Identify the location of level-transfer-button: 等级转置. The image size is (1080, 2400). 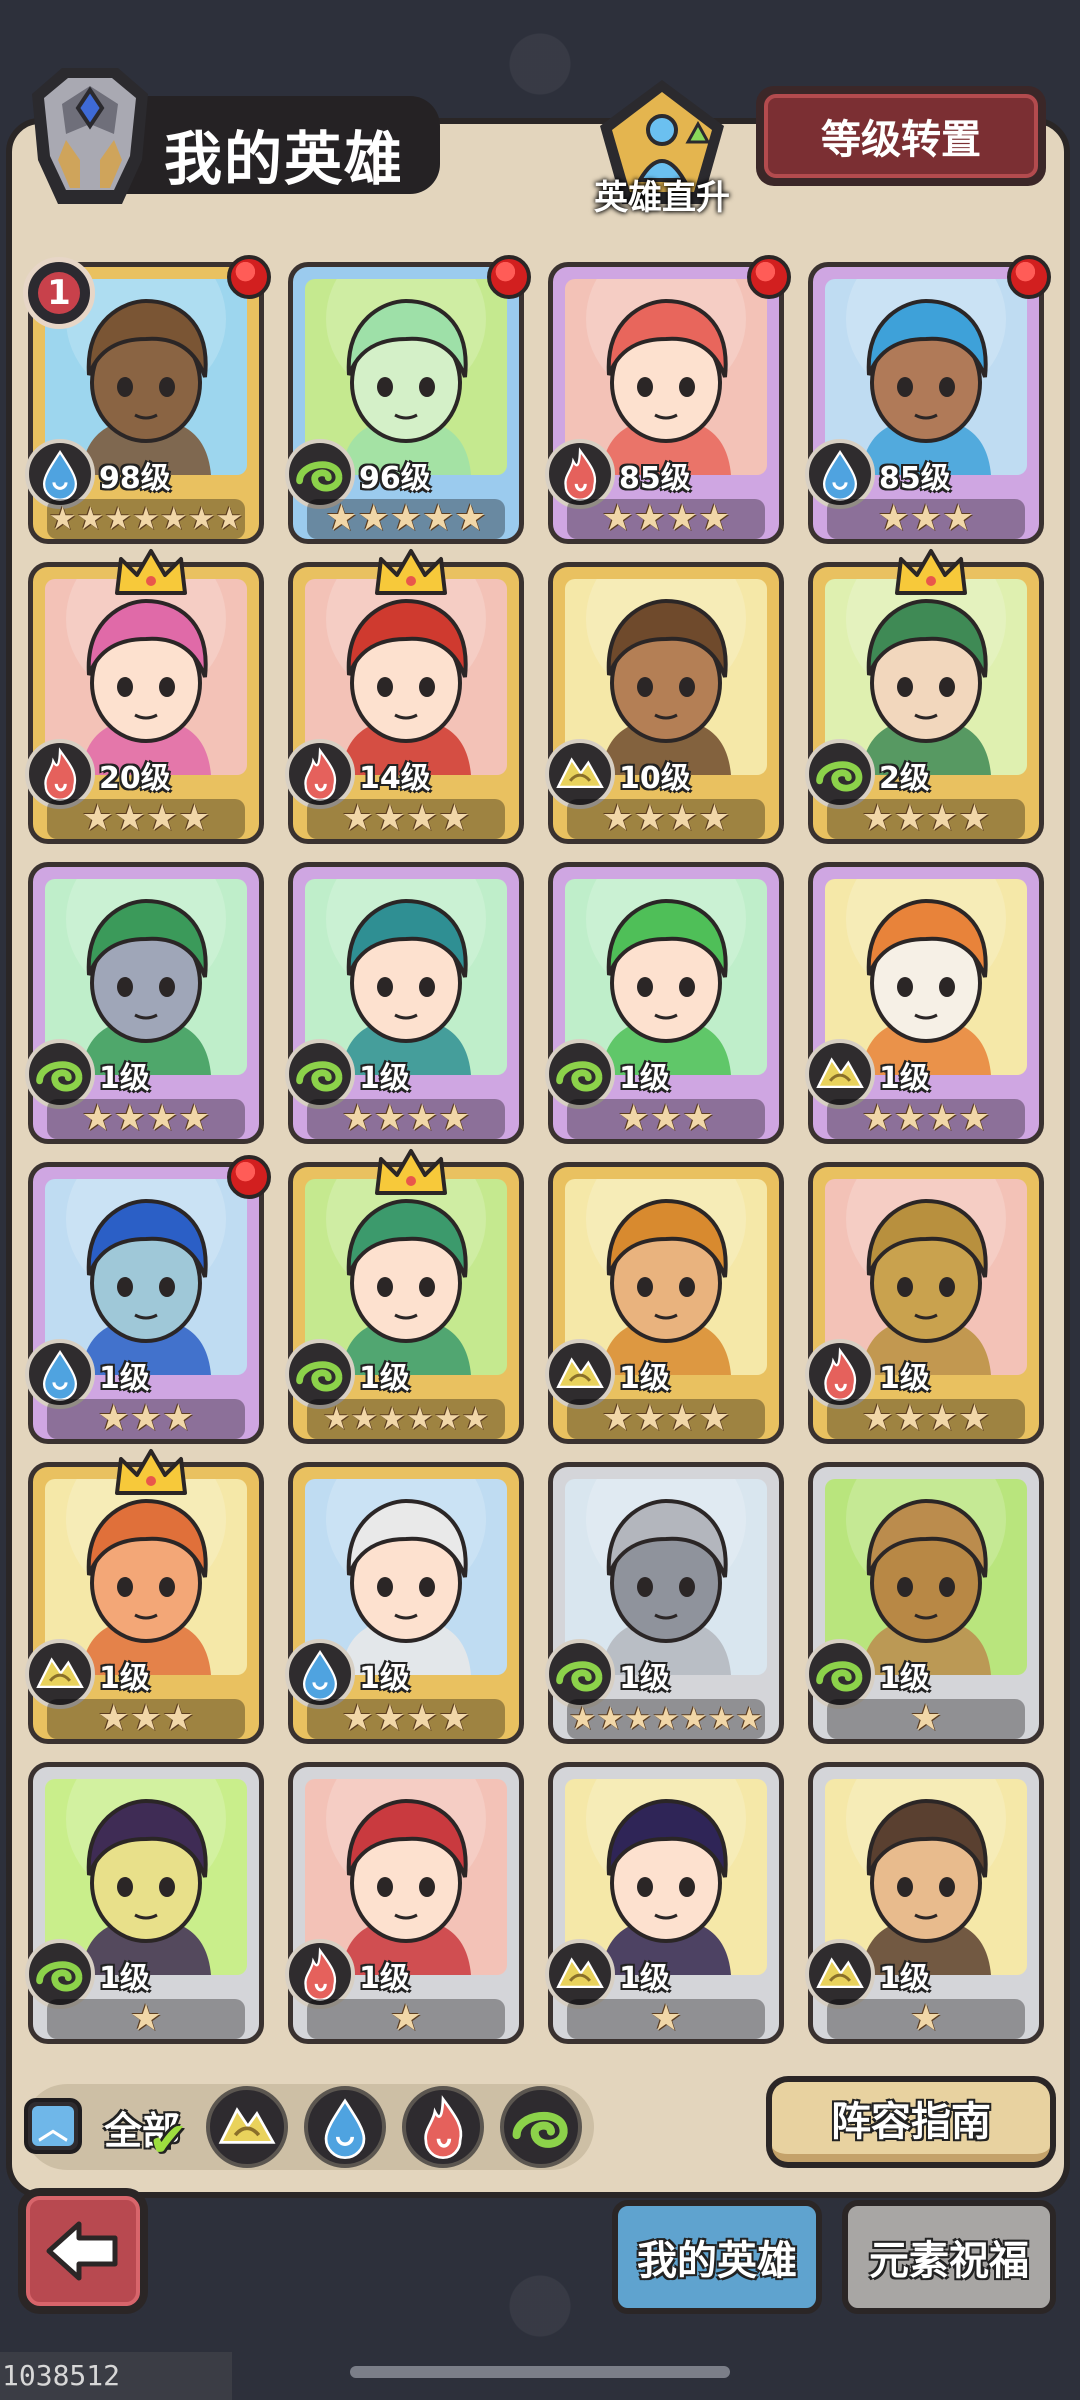
(901, 136).